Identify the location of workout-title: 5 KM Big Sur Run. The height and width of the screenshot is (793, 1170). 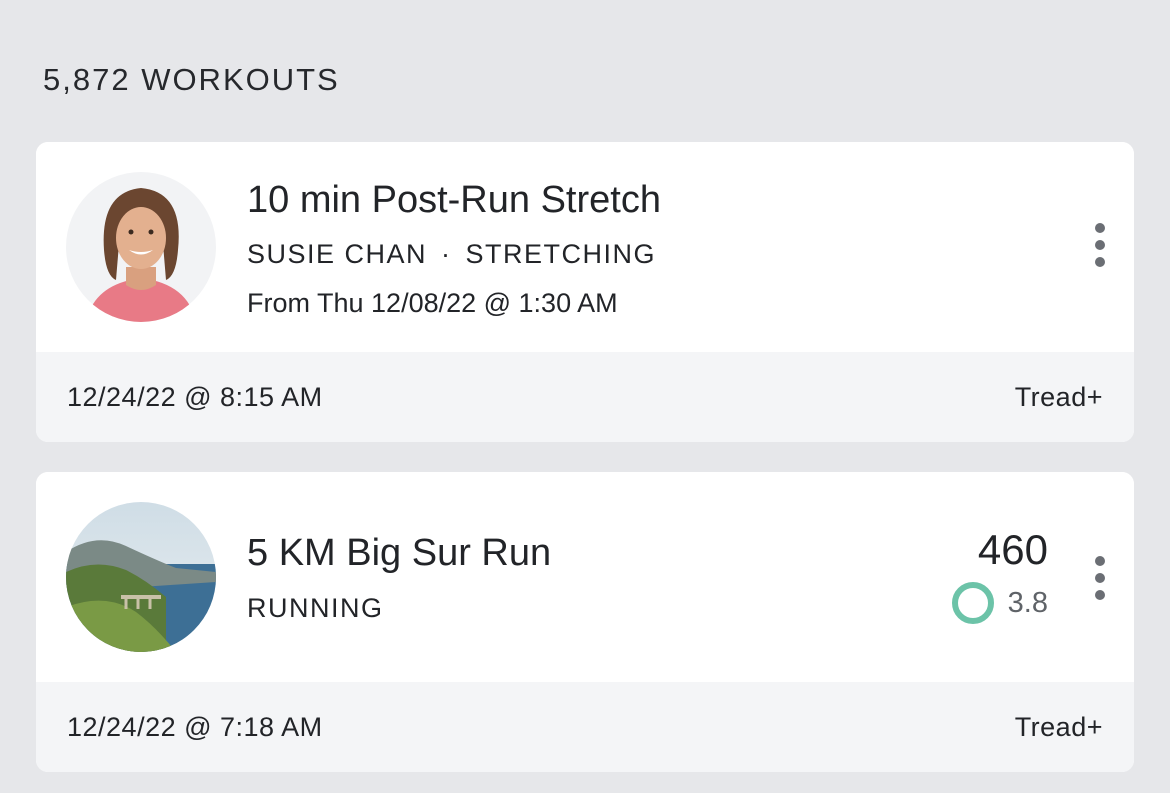
(399, 553).